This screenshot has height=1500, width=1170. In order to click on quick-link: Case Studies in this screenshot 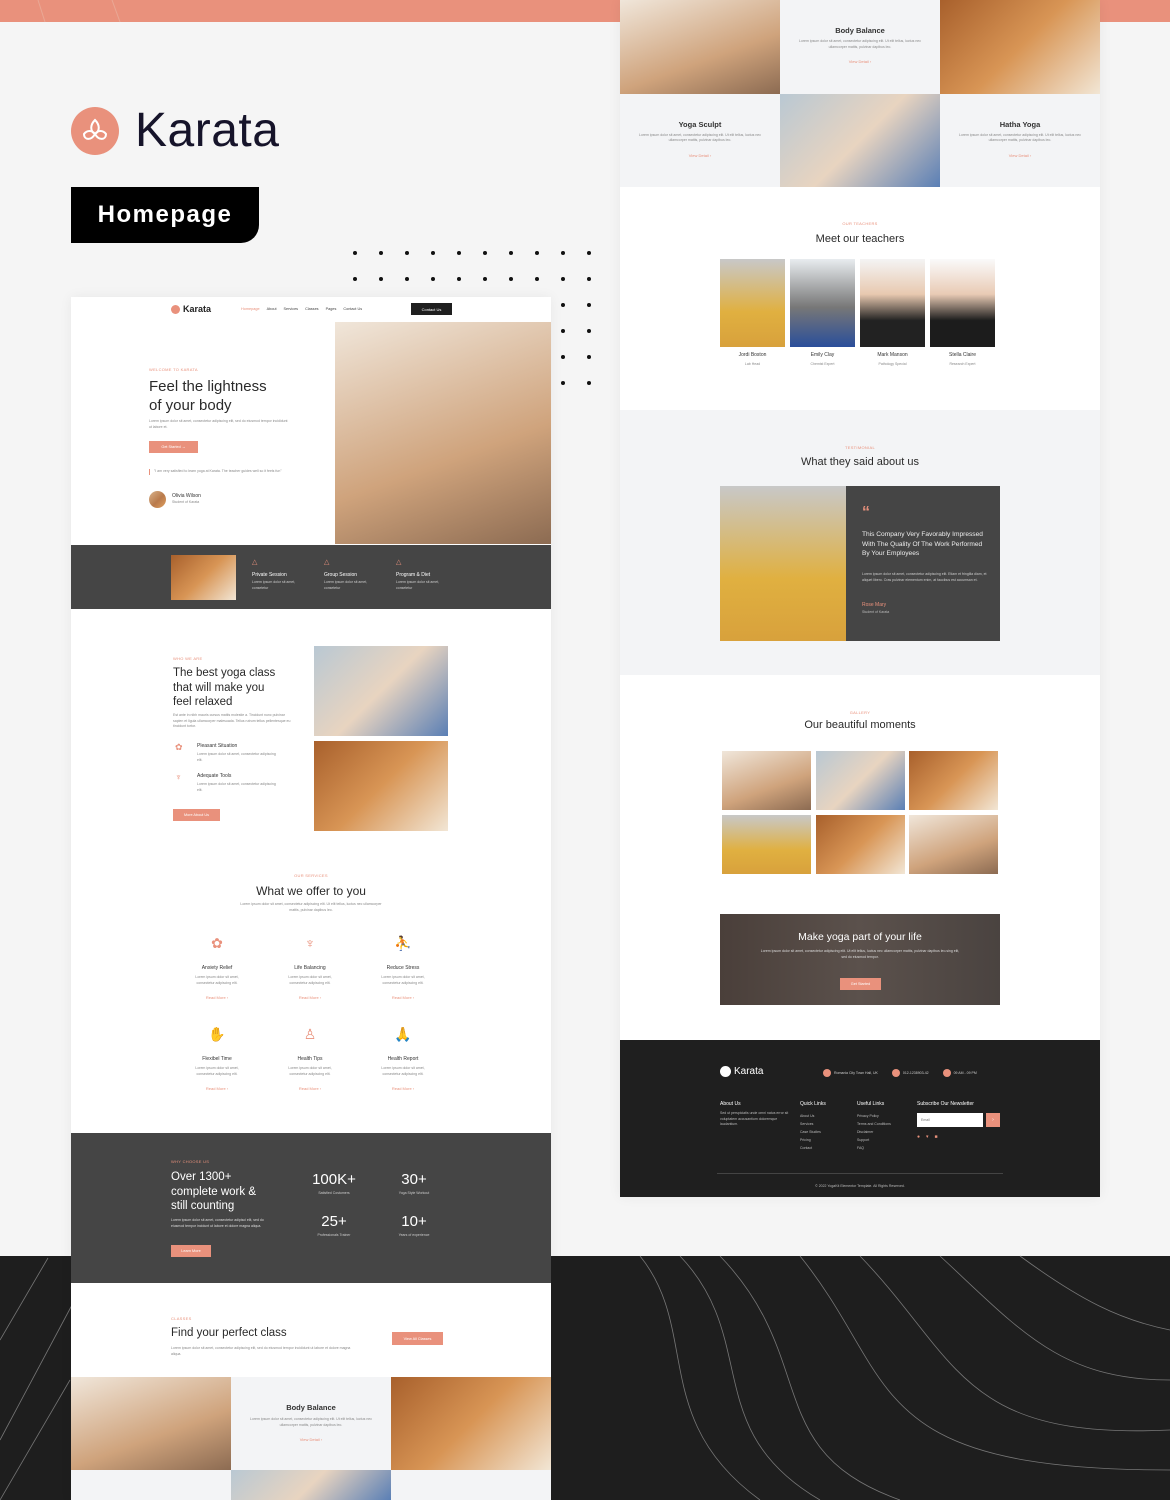, I will do `click(810, 1132)`.